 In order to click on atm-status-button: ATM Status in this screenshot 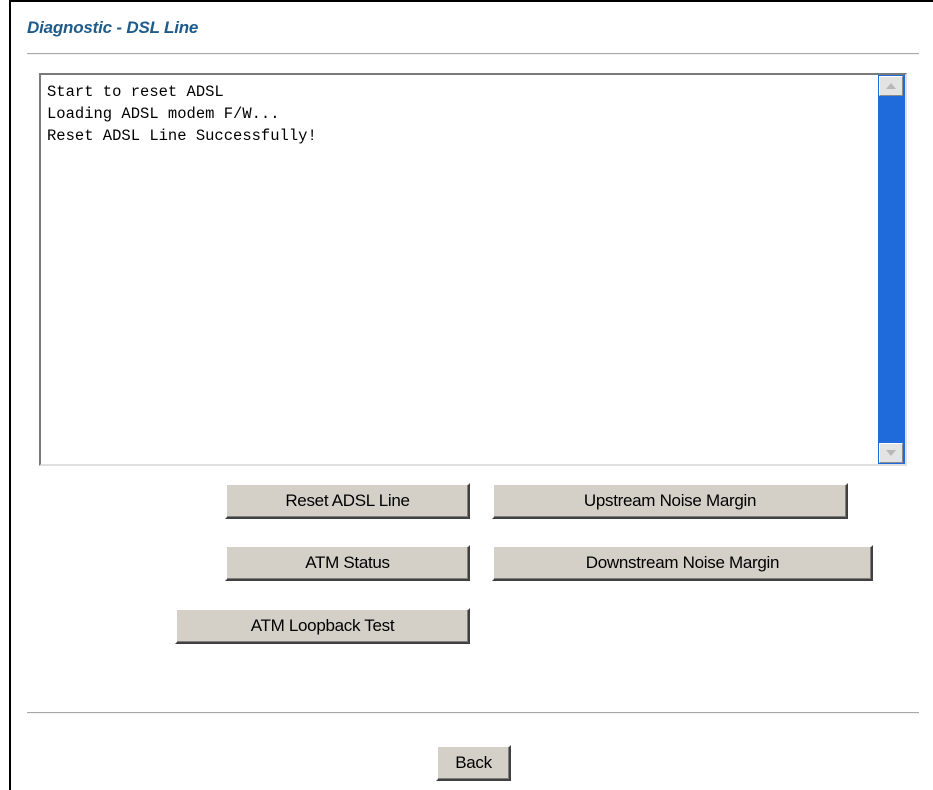, I will do `click(347, 563)`.